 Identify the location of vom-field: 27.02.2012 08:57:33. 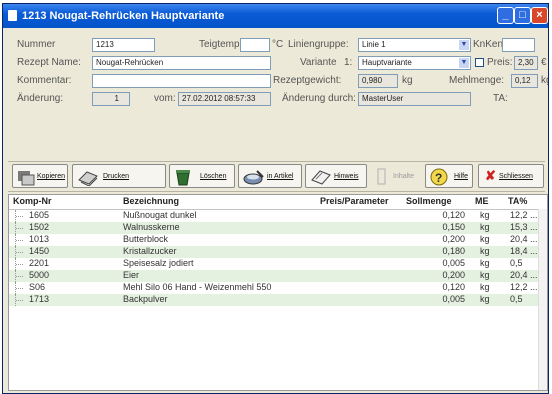
(224, 99).